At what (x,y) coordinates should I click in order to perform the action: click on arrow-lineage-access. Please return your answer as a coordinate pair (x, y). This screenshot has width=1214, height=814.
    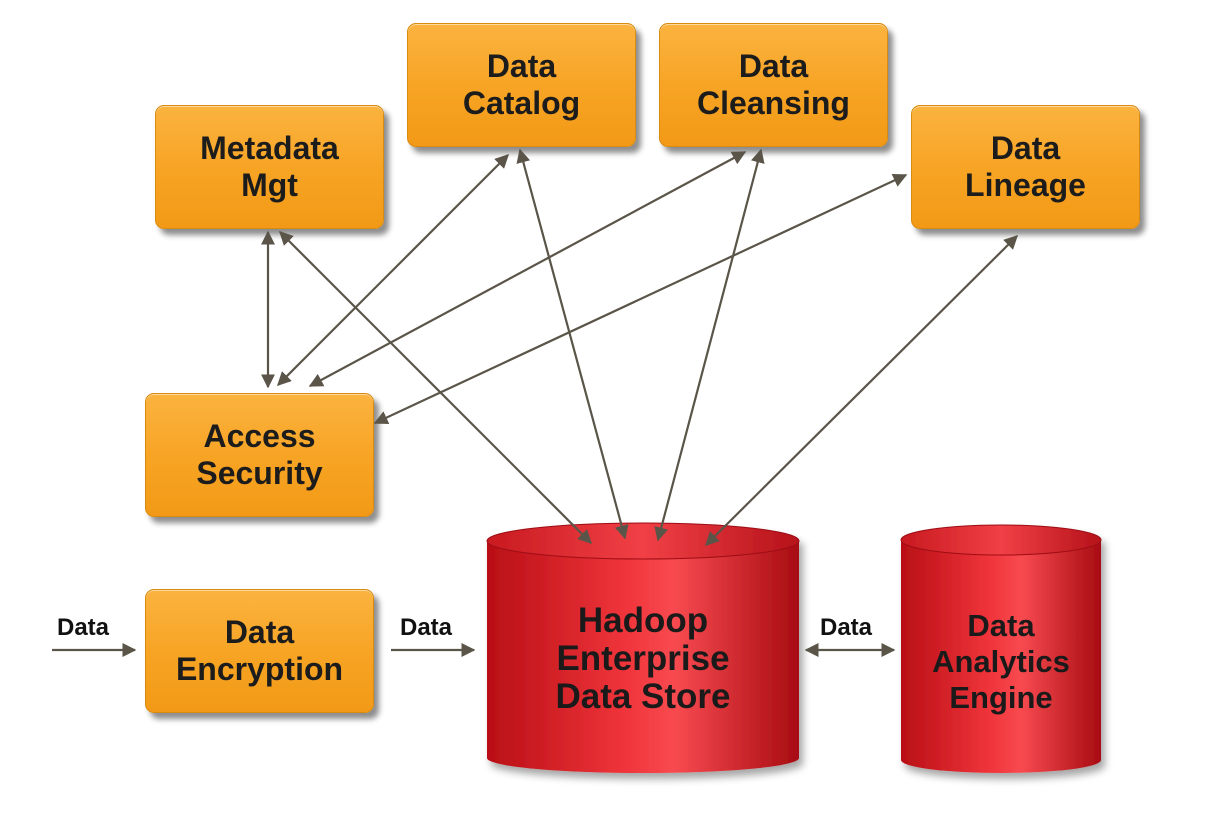
    Looking at the image, I should click on (640, 299).